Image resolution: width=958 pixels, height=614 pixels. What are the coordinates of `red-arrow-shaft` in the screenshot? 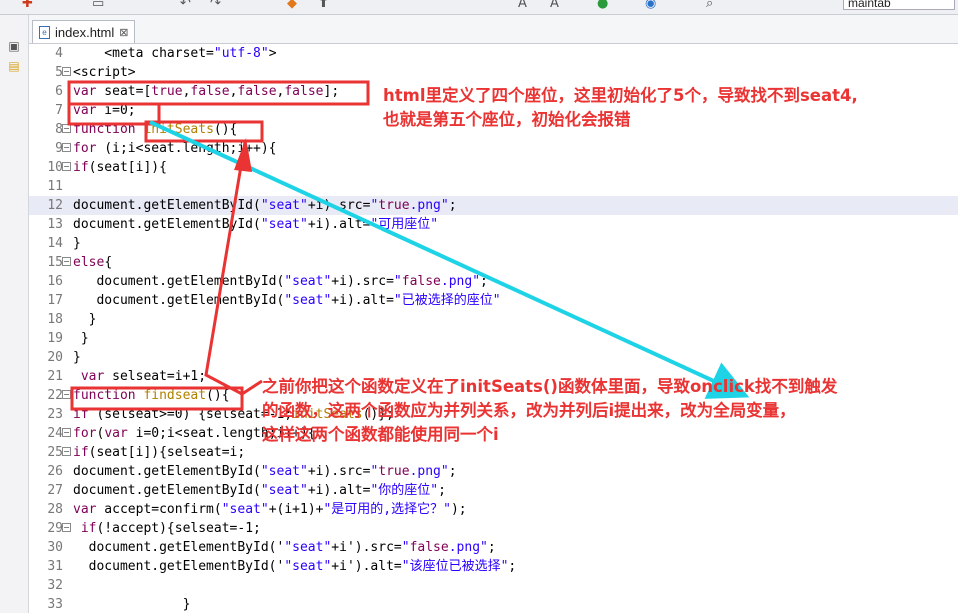 It's located at (233, 268).